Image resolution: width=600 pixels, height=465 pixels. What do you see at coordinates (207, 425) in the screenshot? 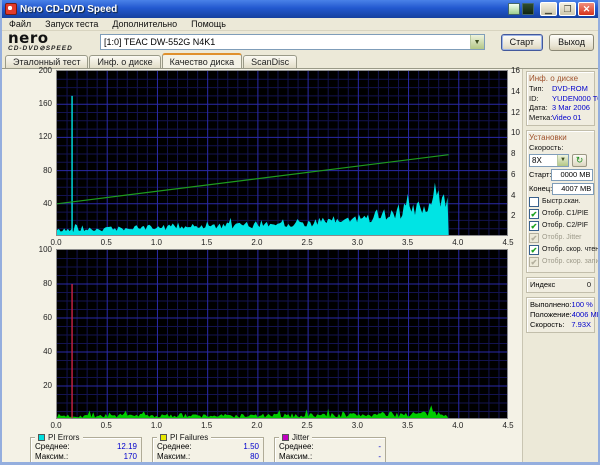
I see `x-axis-label: 1.5` at bounding box center [207, 425].